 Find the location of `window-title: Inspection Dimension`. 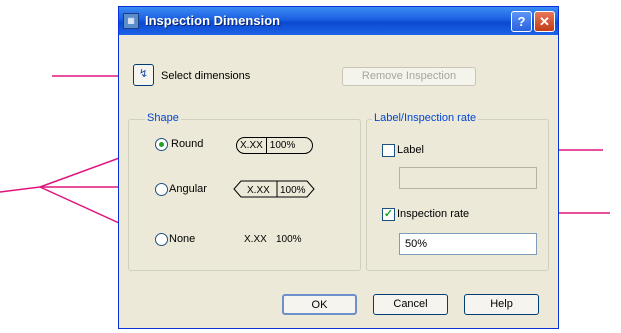

window-title: Inspection Dimension is located at coordinates (213, 20).